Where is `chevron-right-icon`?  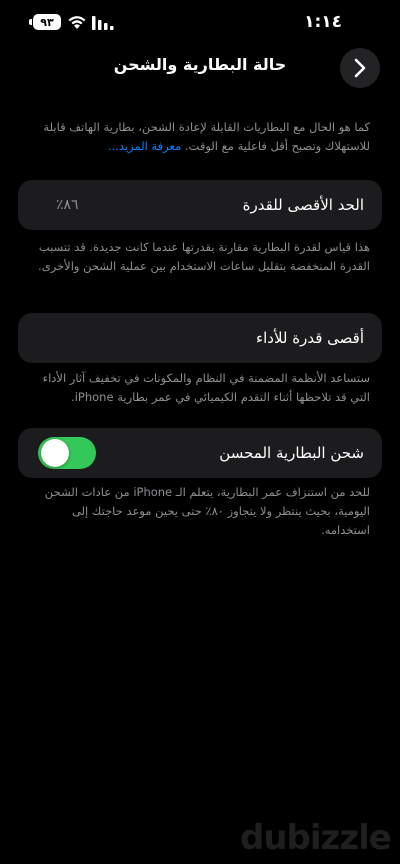 chevron-right-icon is located at coordinates (360, 68).